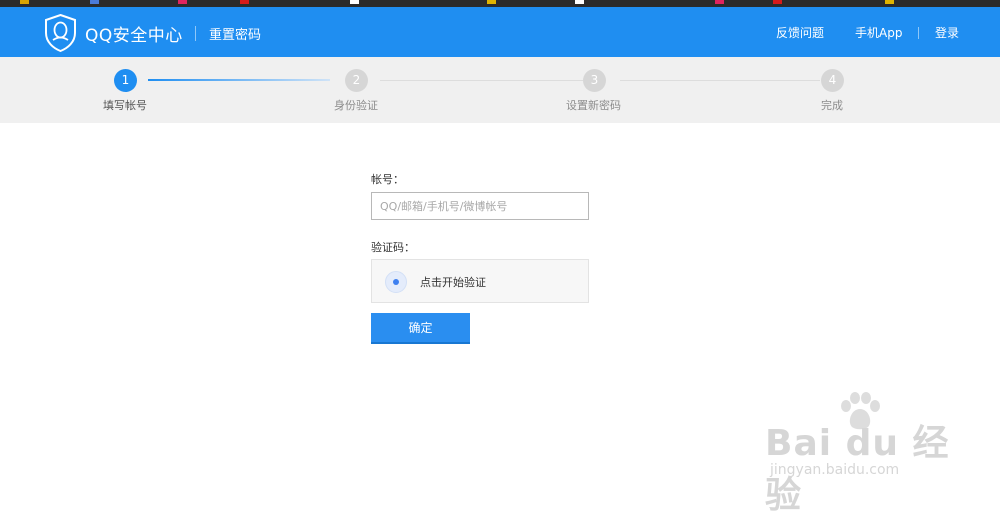 The width and height of the screenshot is (1000, 518). I want to click on step-4-label: 完成, so click(832, 105).